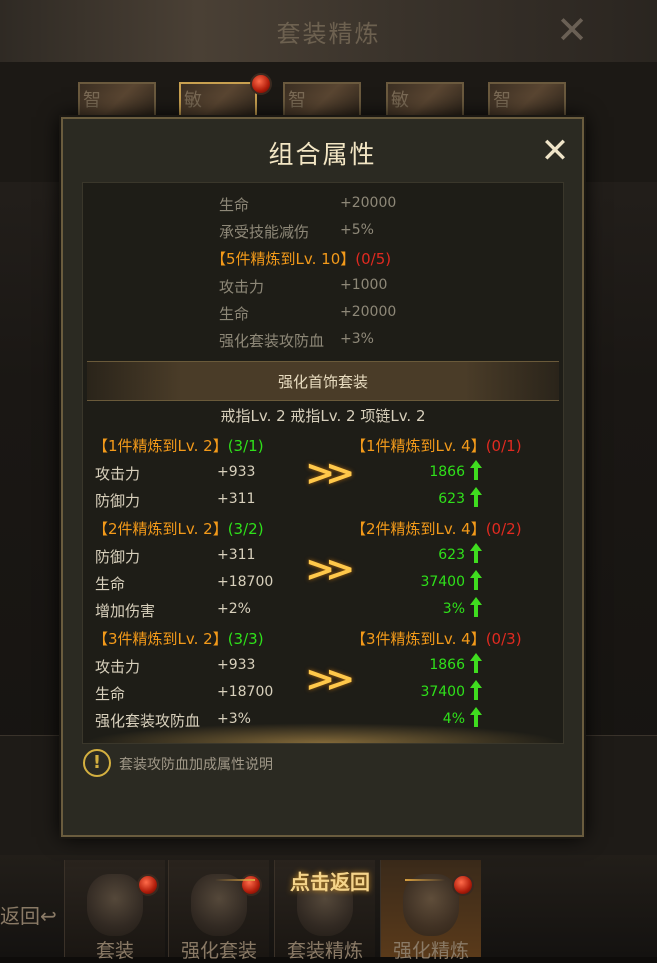  Describe the element at coordinates (160, 446) in the screenshot. I see `group-title: 【1件精炼到Lv. 2】` at that location.